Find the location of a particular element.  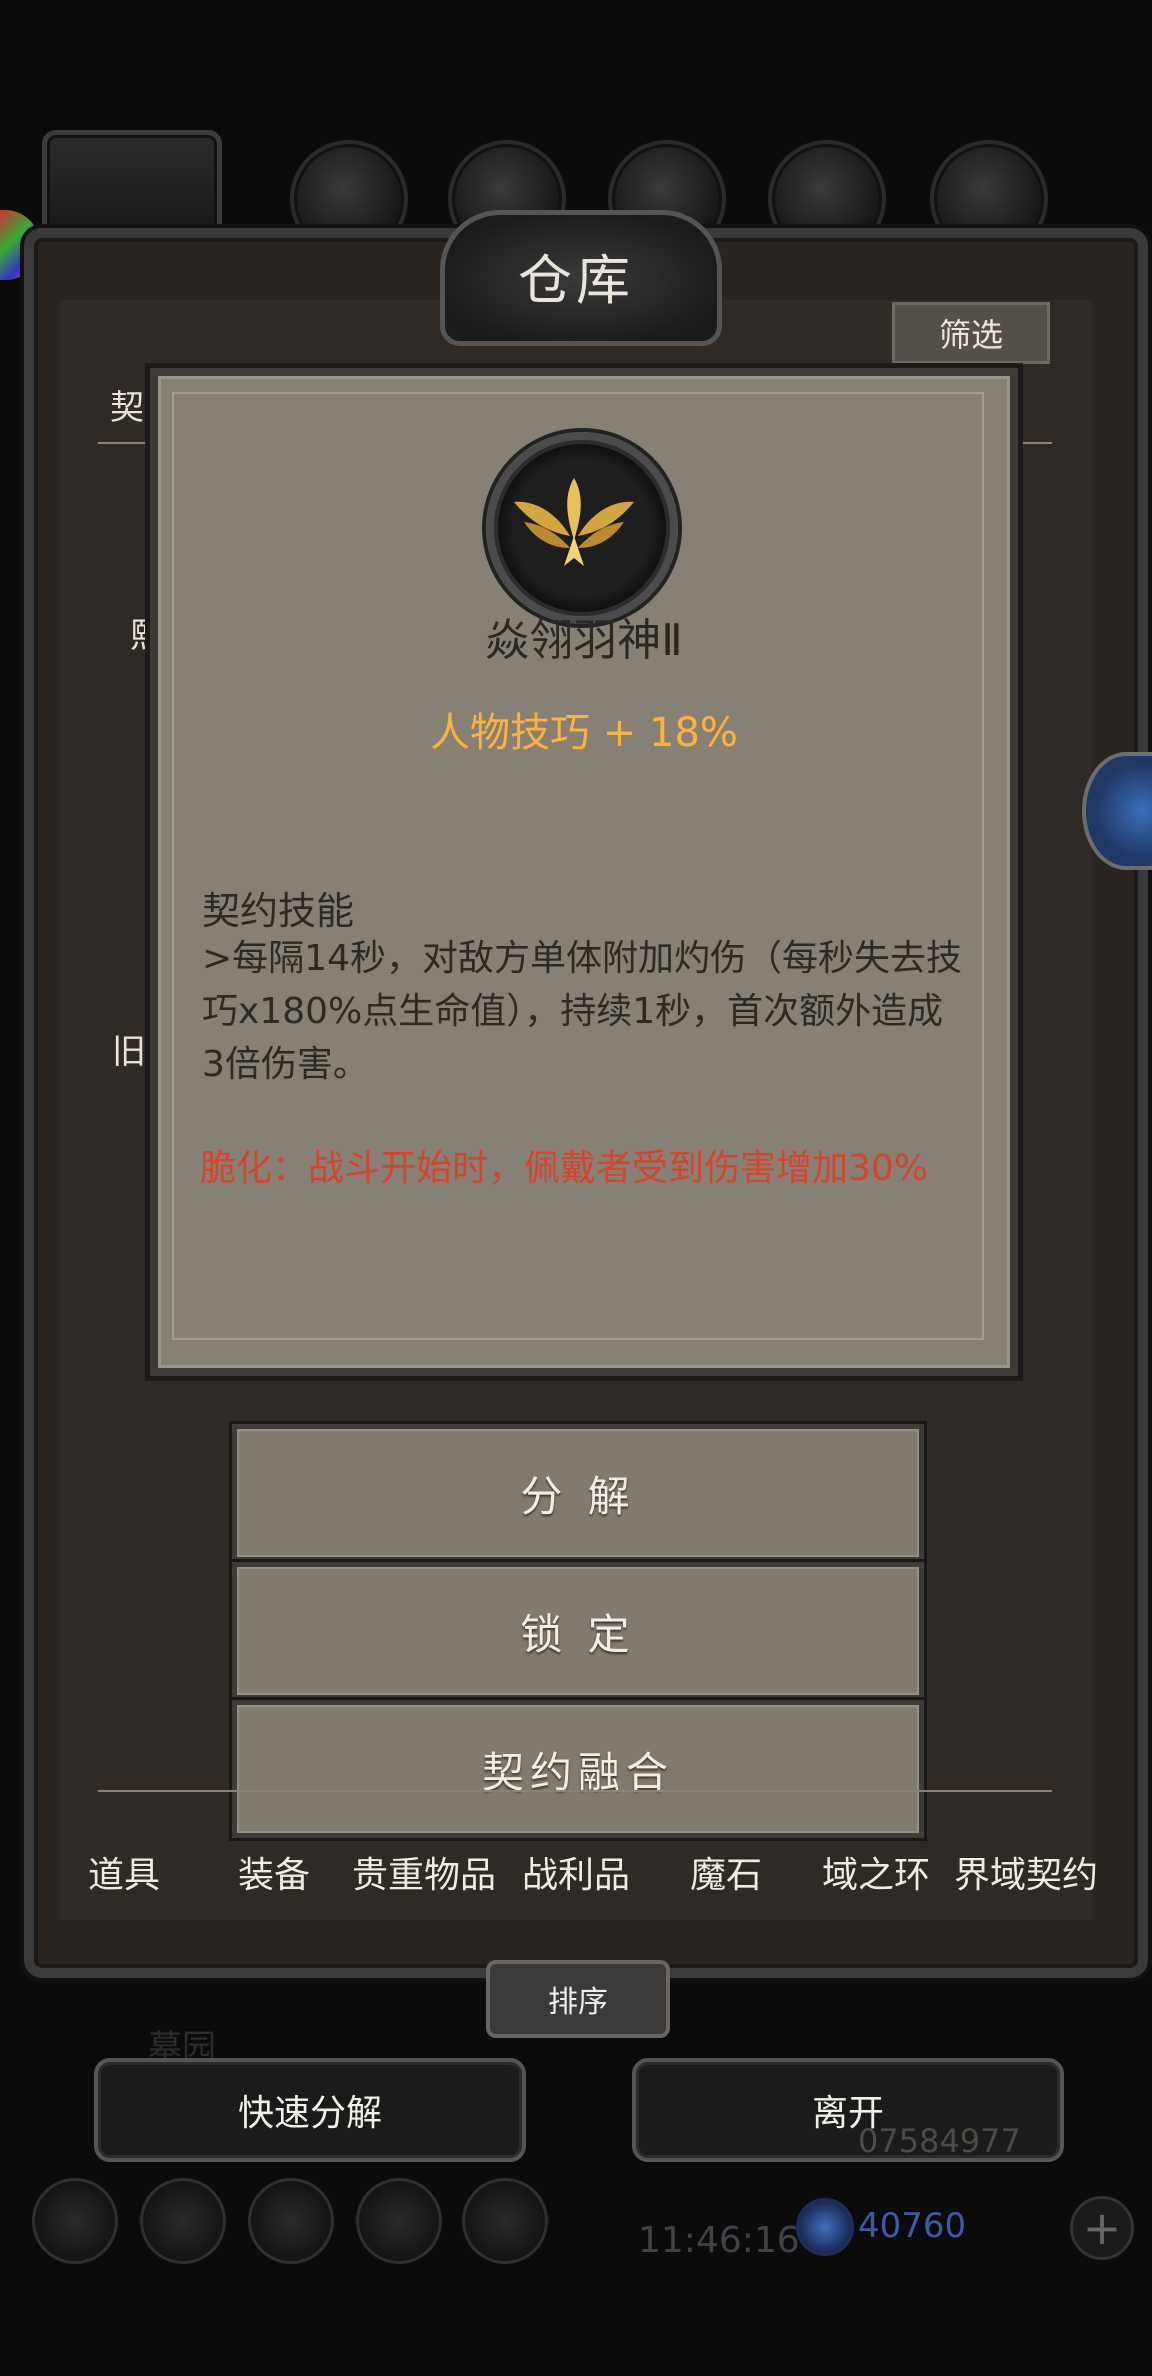

tab-magic-stone: 魔石 is located at coordinates (726, 1872).